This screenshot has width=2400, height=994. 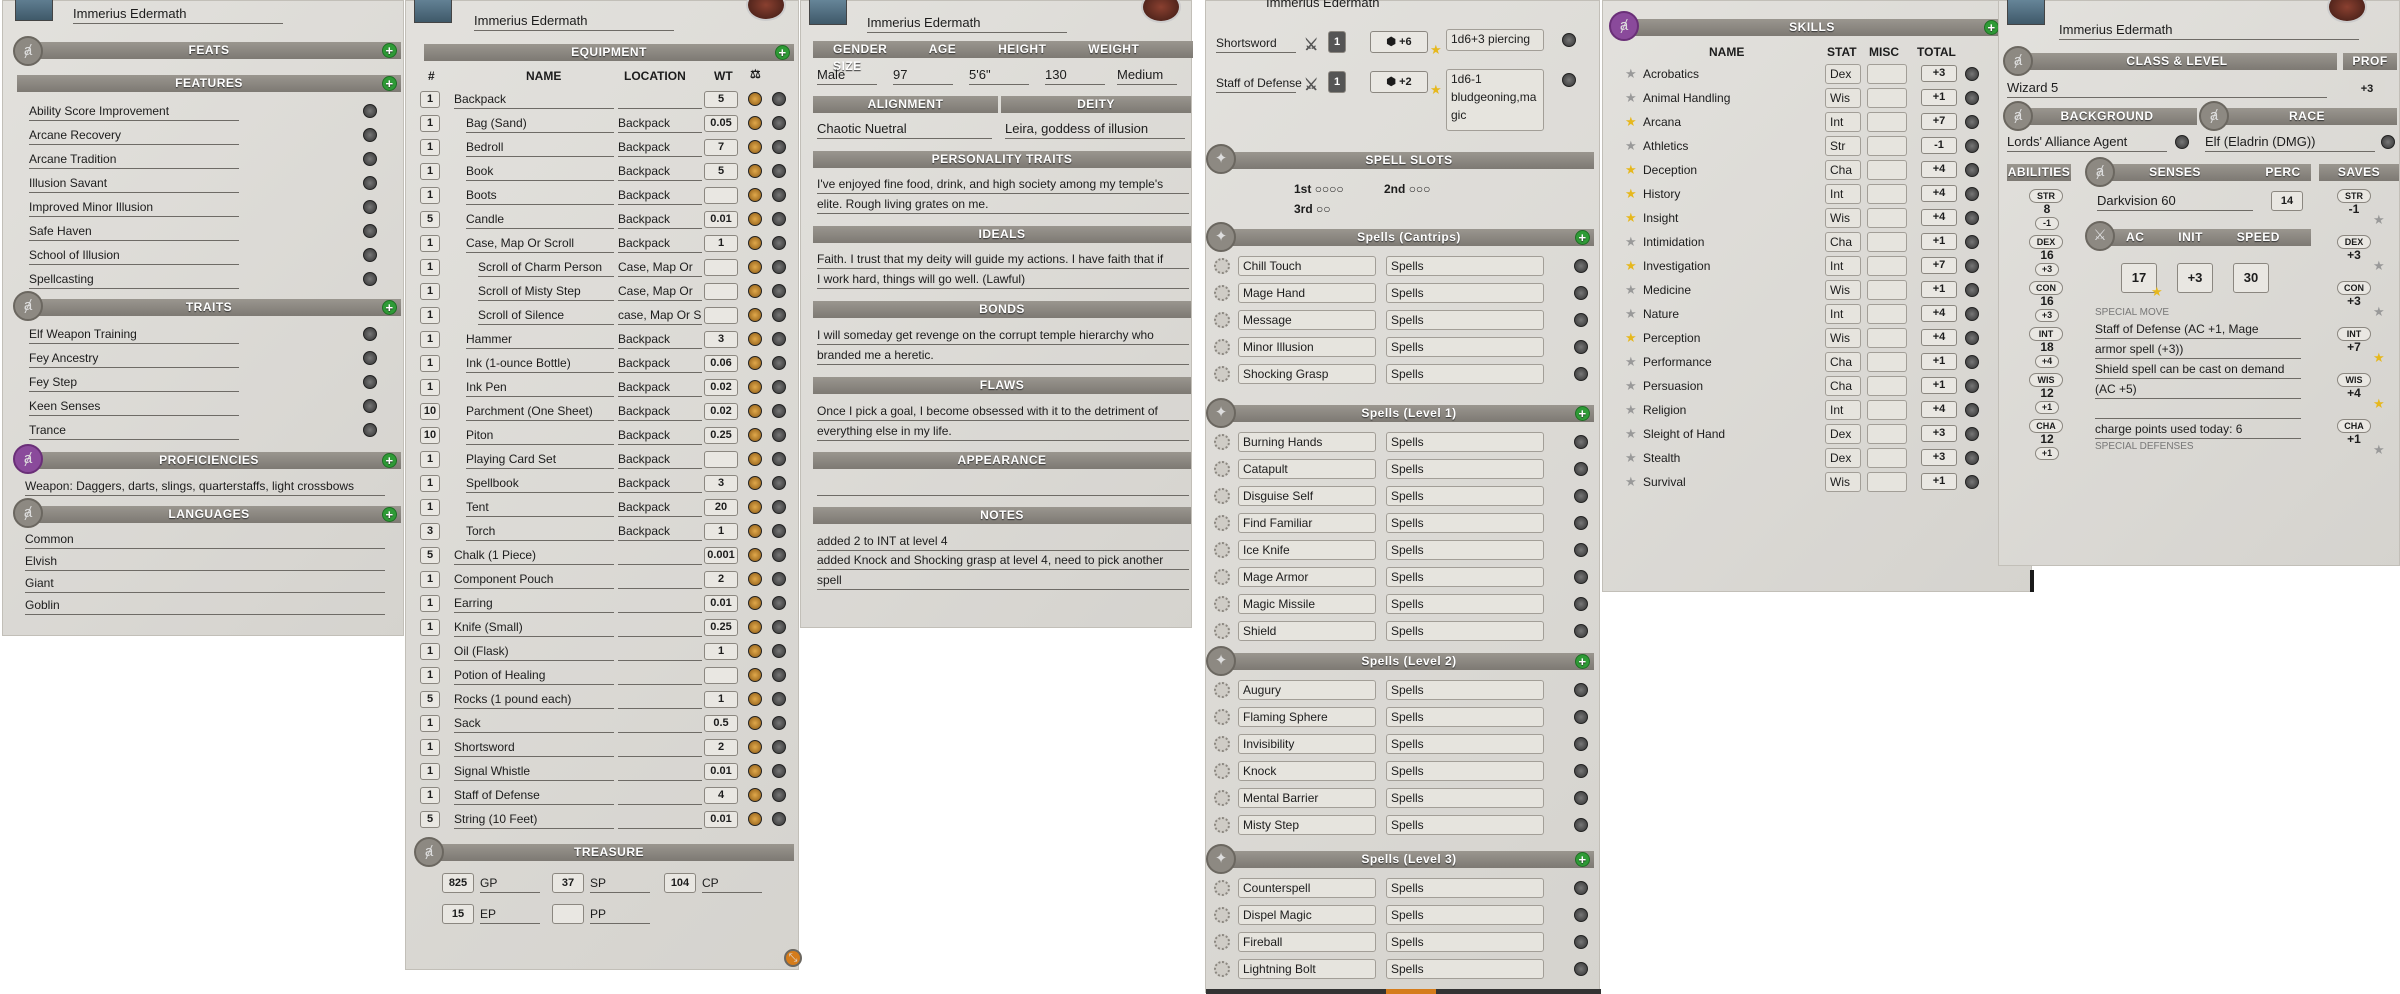 What do you see at coordinates (389, 83) in the screenshot?
I see `add-feature-button: +` at bounding box center [389, 83].